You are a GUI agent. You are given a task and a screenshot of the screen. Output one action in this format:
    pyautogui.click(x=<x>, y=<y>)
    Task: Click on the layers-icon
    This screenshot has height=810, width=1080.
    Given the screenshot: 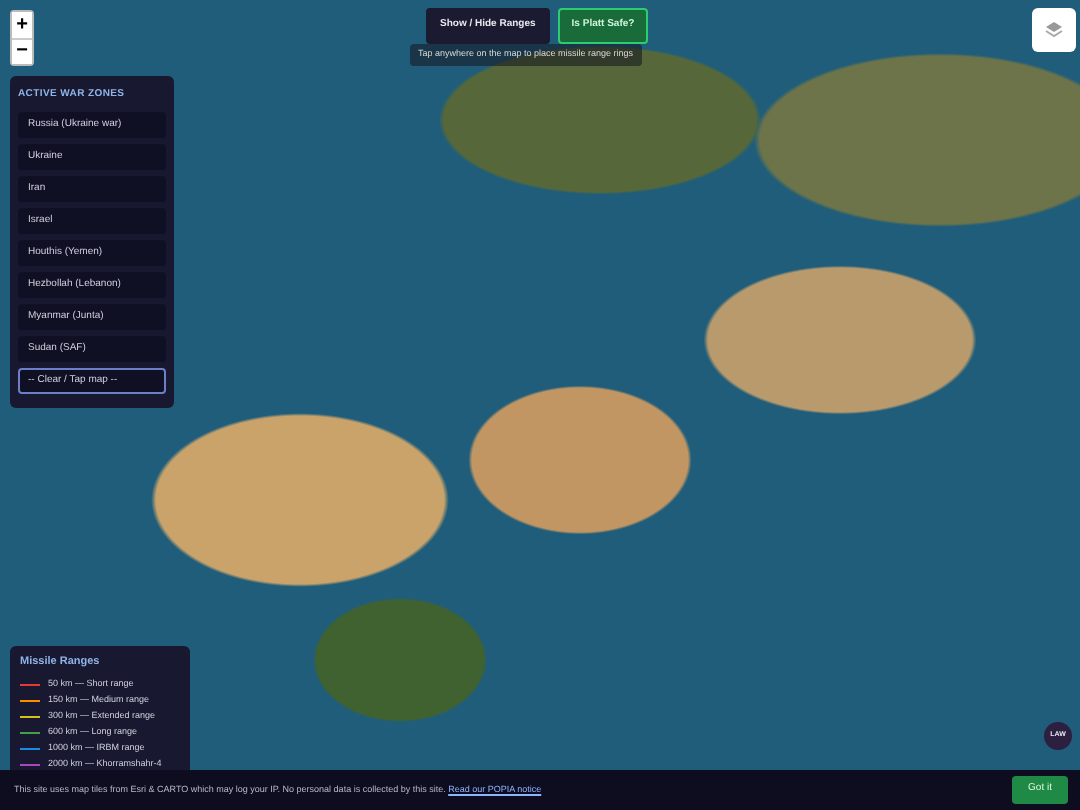 What is the action you would take?
    pyautogui.click(x=1054, y=30)
    